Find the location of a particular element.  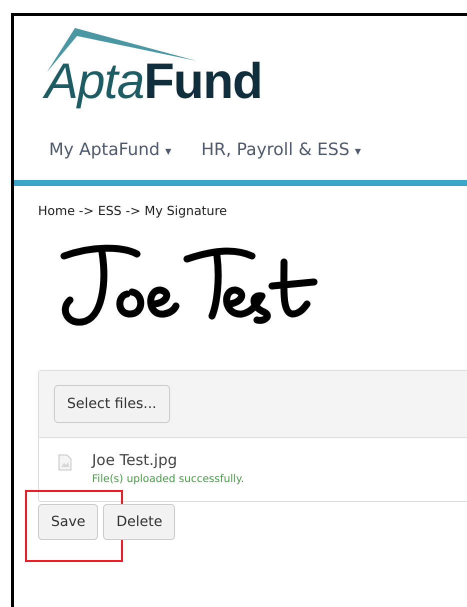

save-button: Save is located at coordinates (68, 522).